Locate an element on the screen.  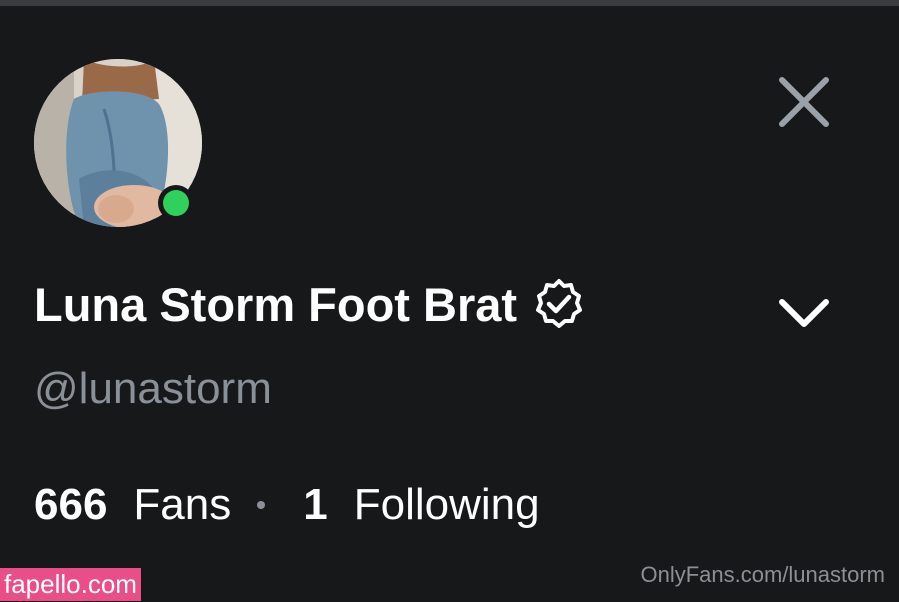
fans-label: Fans is located at coordinates (182, 505).